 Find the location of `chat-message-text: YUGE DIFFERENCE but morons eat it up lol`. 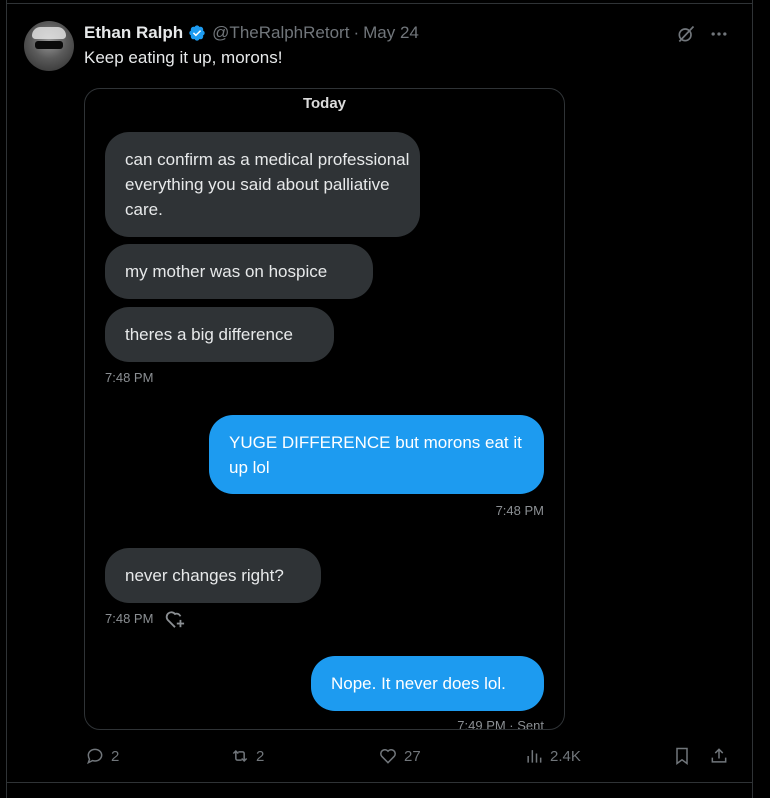

chat-message-text: YUGE DIFFERENCE but morons eat it up lol is located at coordinates (375, 455).